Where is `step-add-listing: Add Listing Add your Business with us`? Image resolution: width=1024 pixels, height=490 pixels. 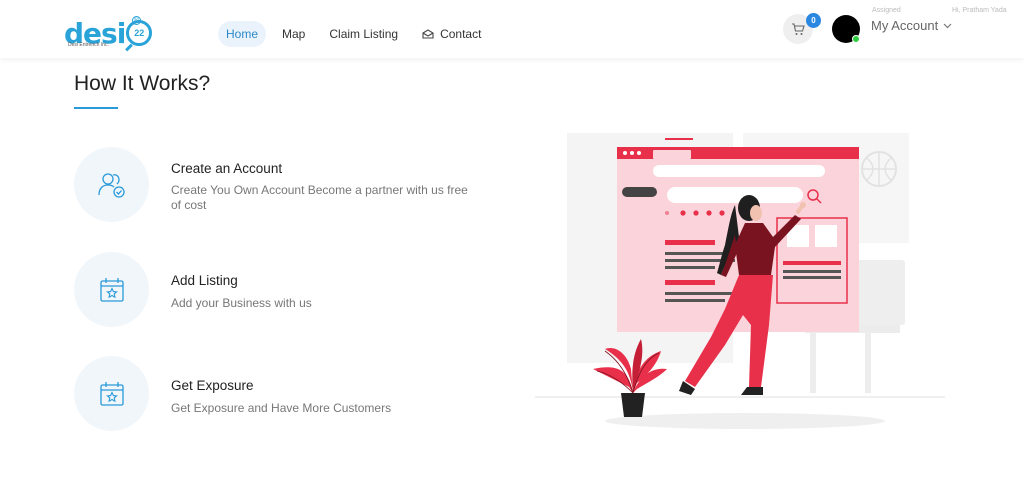
step-add-listing: Add Listing Add your Business with us is located at coordinates (294, 290).